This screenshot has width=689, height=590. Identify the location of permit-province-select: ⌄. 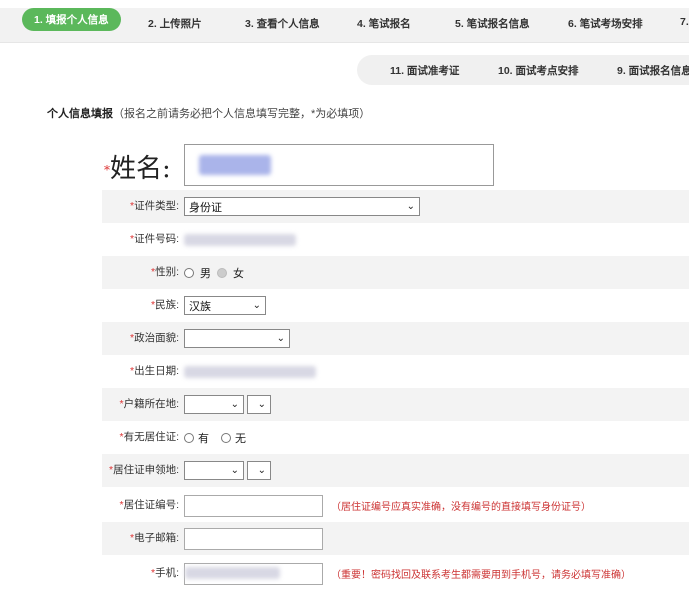
(214, 470).